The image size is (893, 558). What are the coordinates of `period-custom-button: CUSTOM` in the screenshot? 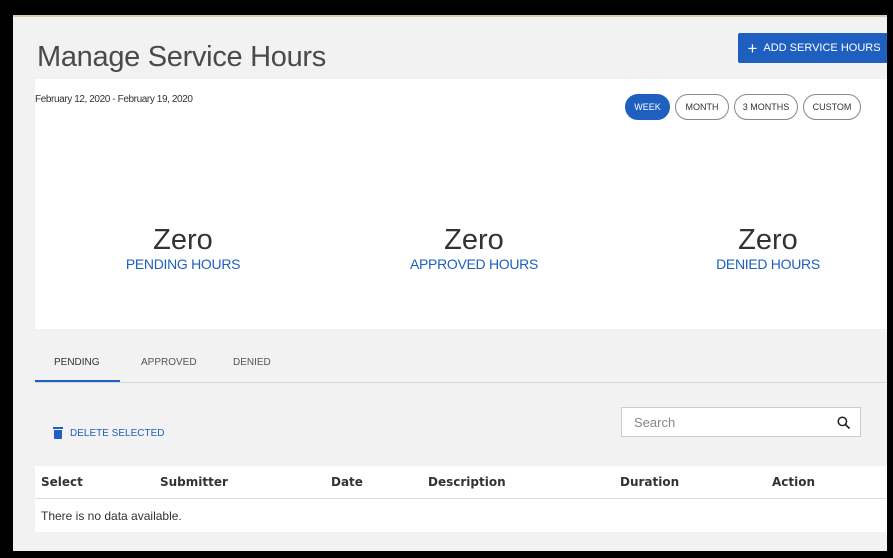 It's located at (832, 107).